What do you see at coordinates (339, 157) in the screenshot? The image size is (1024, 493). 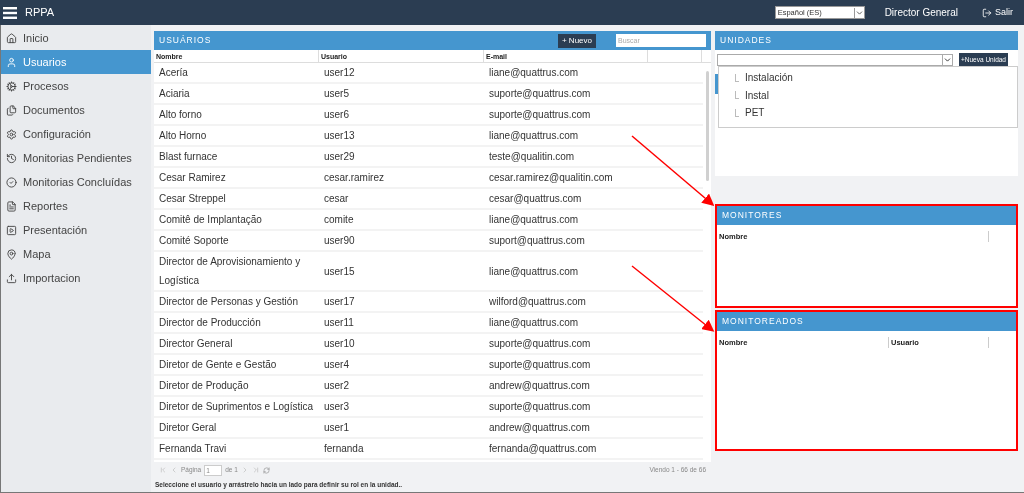 I see `table-cell-text: user29` at bounding box center [339, 157].